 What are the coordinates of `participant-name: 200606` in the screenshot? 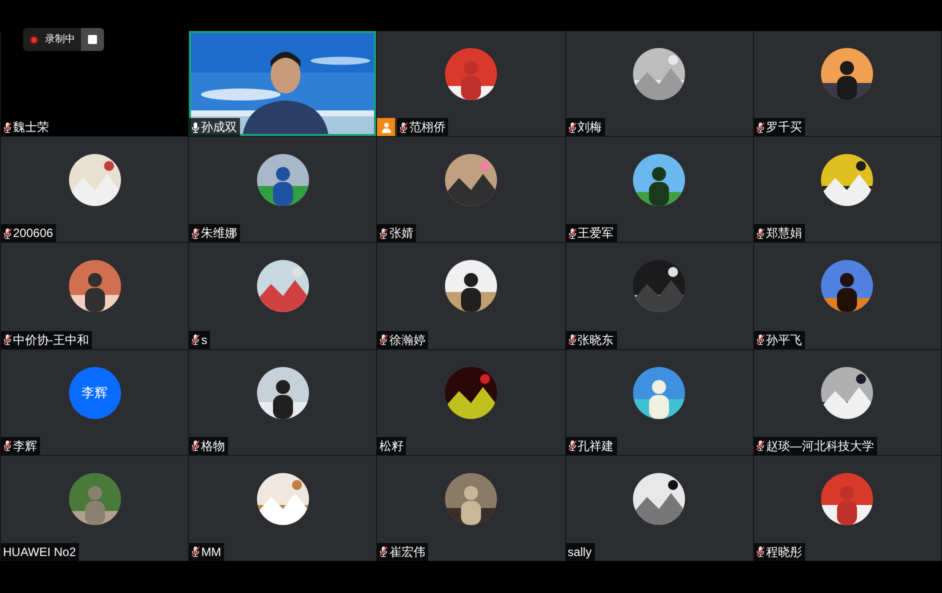 It's located at (33, 233).